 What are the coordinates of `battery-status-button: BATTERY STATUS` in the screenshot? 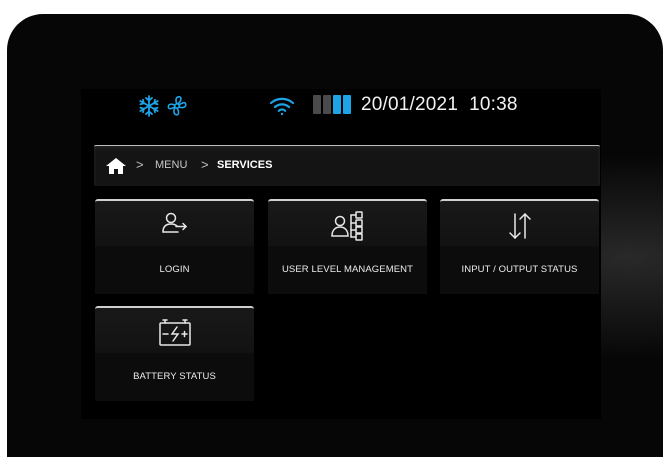 It's located at (174, 353).